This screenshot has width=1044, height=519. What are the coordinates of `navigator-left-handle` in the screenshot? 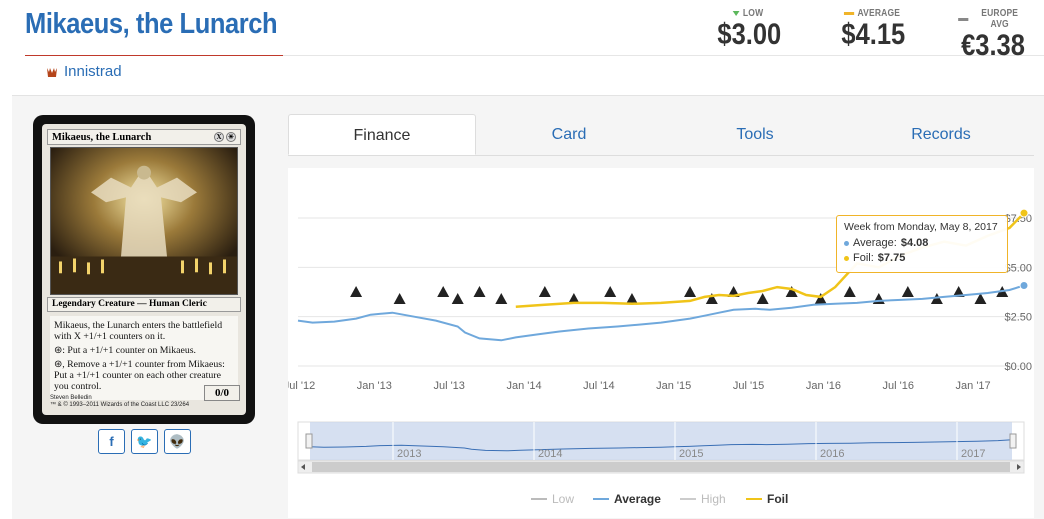 It's located at (309, 441).